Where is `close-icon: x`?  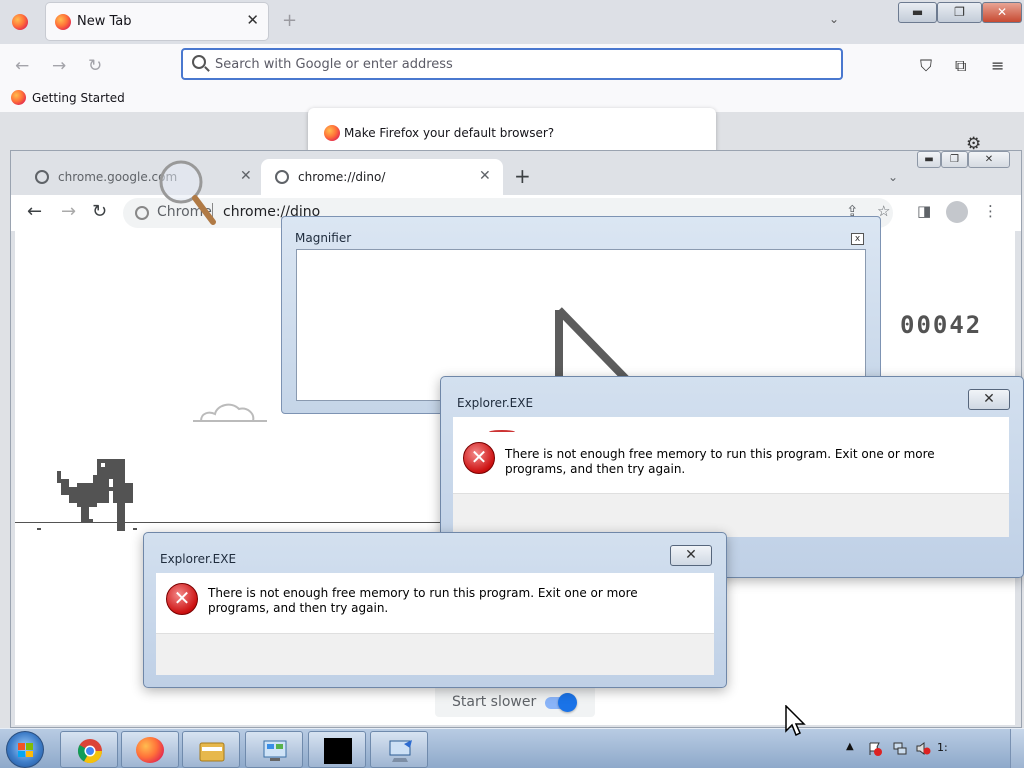
close-icon: x is located at coordinates (857, 239).